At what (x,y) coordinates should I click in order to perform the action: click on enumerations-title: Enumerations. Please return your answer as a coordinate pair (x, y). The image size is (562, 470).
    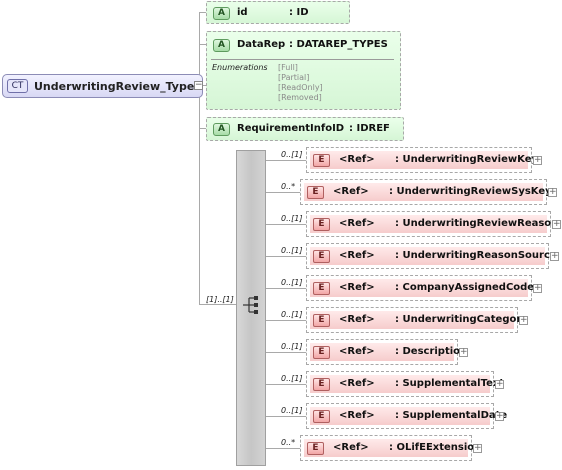
    Looking at the image, I should click on (240, 67).